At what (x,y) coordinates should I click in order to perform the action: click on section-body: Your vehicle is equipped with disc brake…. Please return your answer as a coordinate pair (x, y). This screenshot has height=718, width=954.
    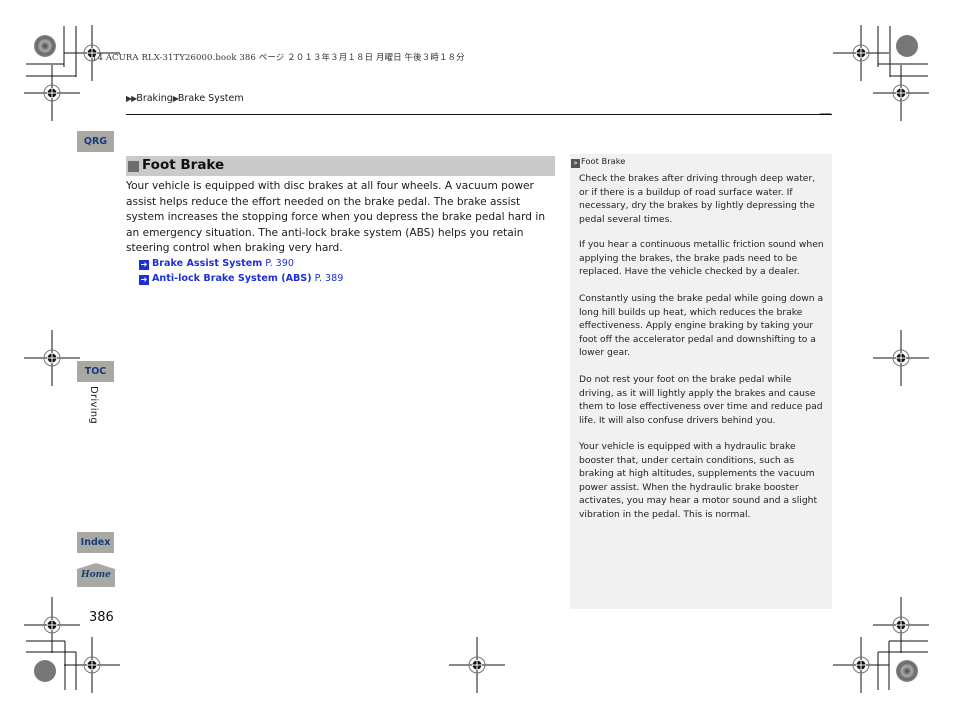
    Looking at the image, I should click on (336, 217).